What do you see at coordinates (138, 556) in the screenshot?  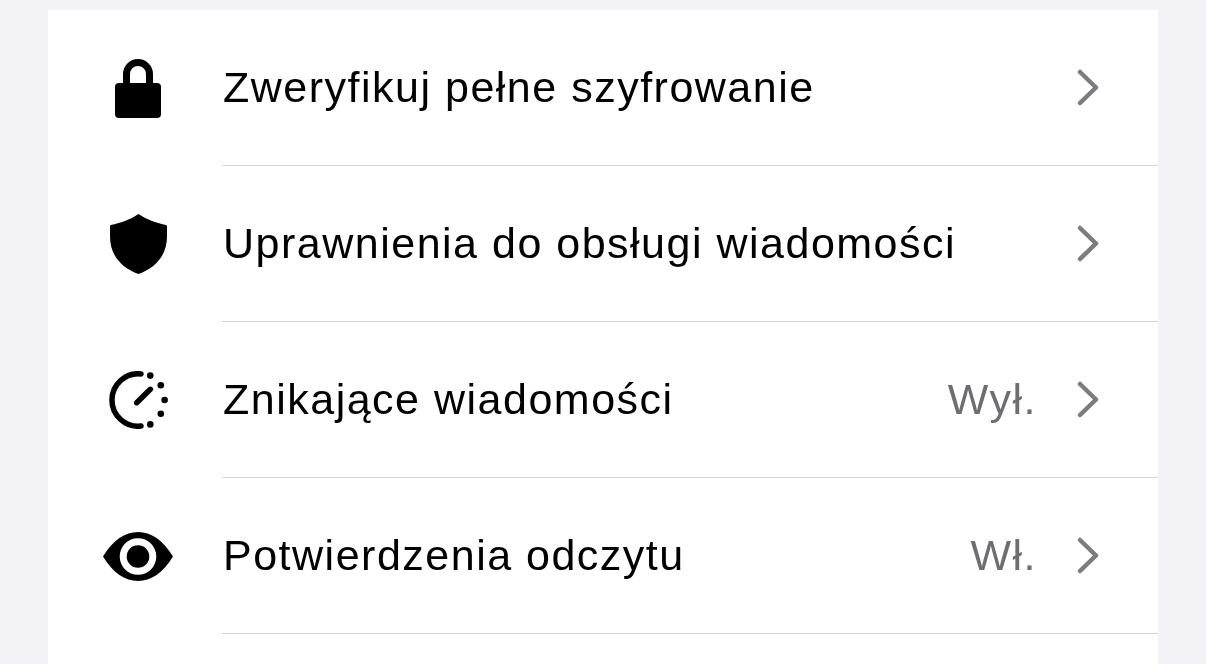 I see `eye-icon` at bounding box center [138, 556].